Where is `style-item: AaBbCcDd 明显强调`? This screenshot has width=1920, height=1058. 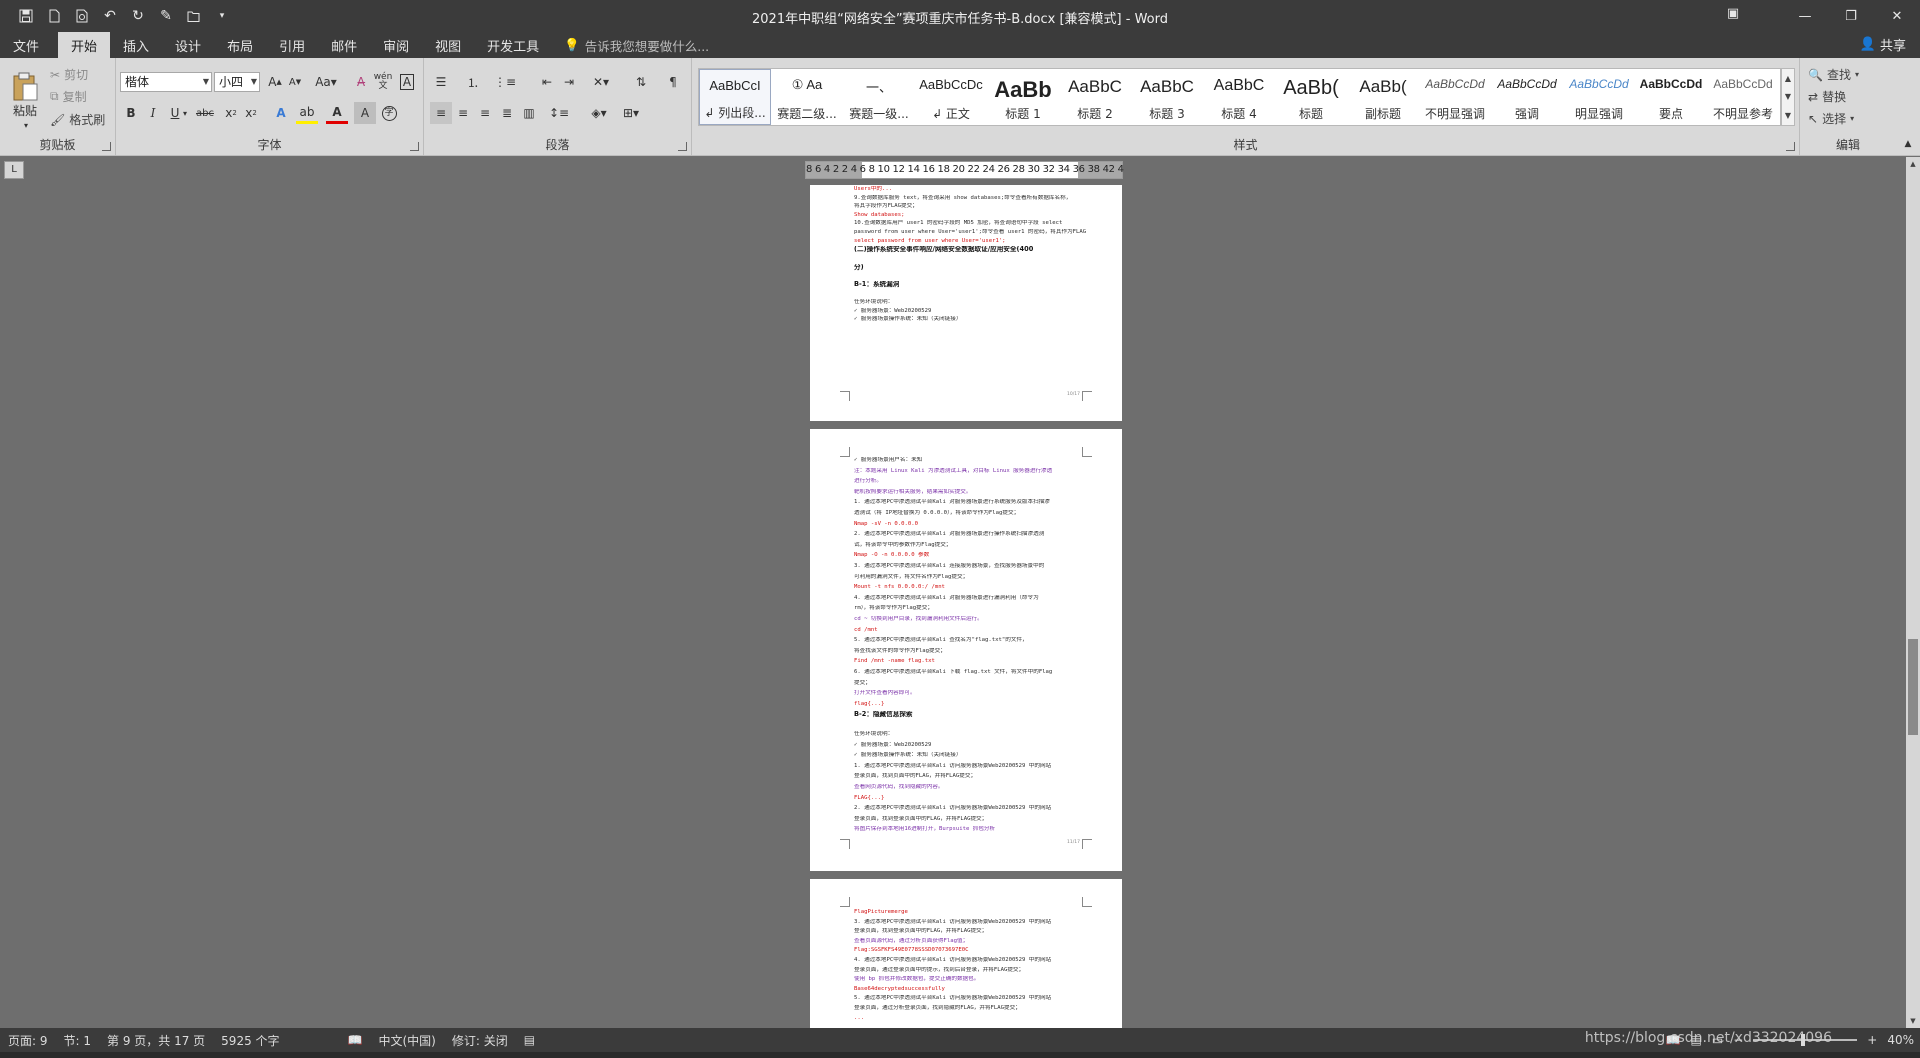 style-item: AaBbCcDd 明显强调 is located at coordinates (1599, 97).